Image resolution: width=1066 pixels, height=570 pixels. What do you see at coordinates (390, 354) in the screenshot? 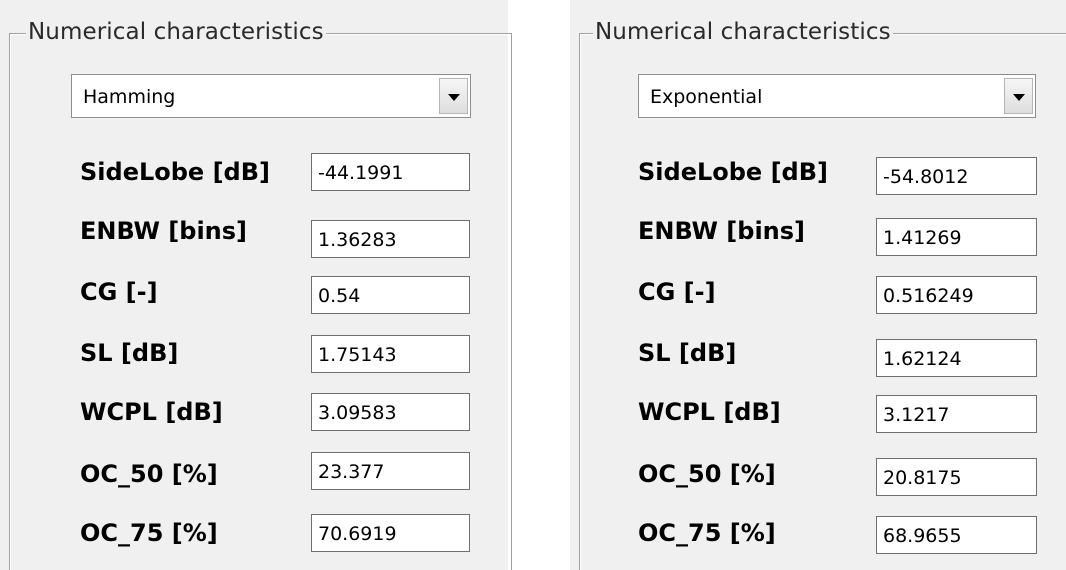
I see `sl-field: 1.75143` at bounding box center [390, 354].